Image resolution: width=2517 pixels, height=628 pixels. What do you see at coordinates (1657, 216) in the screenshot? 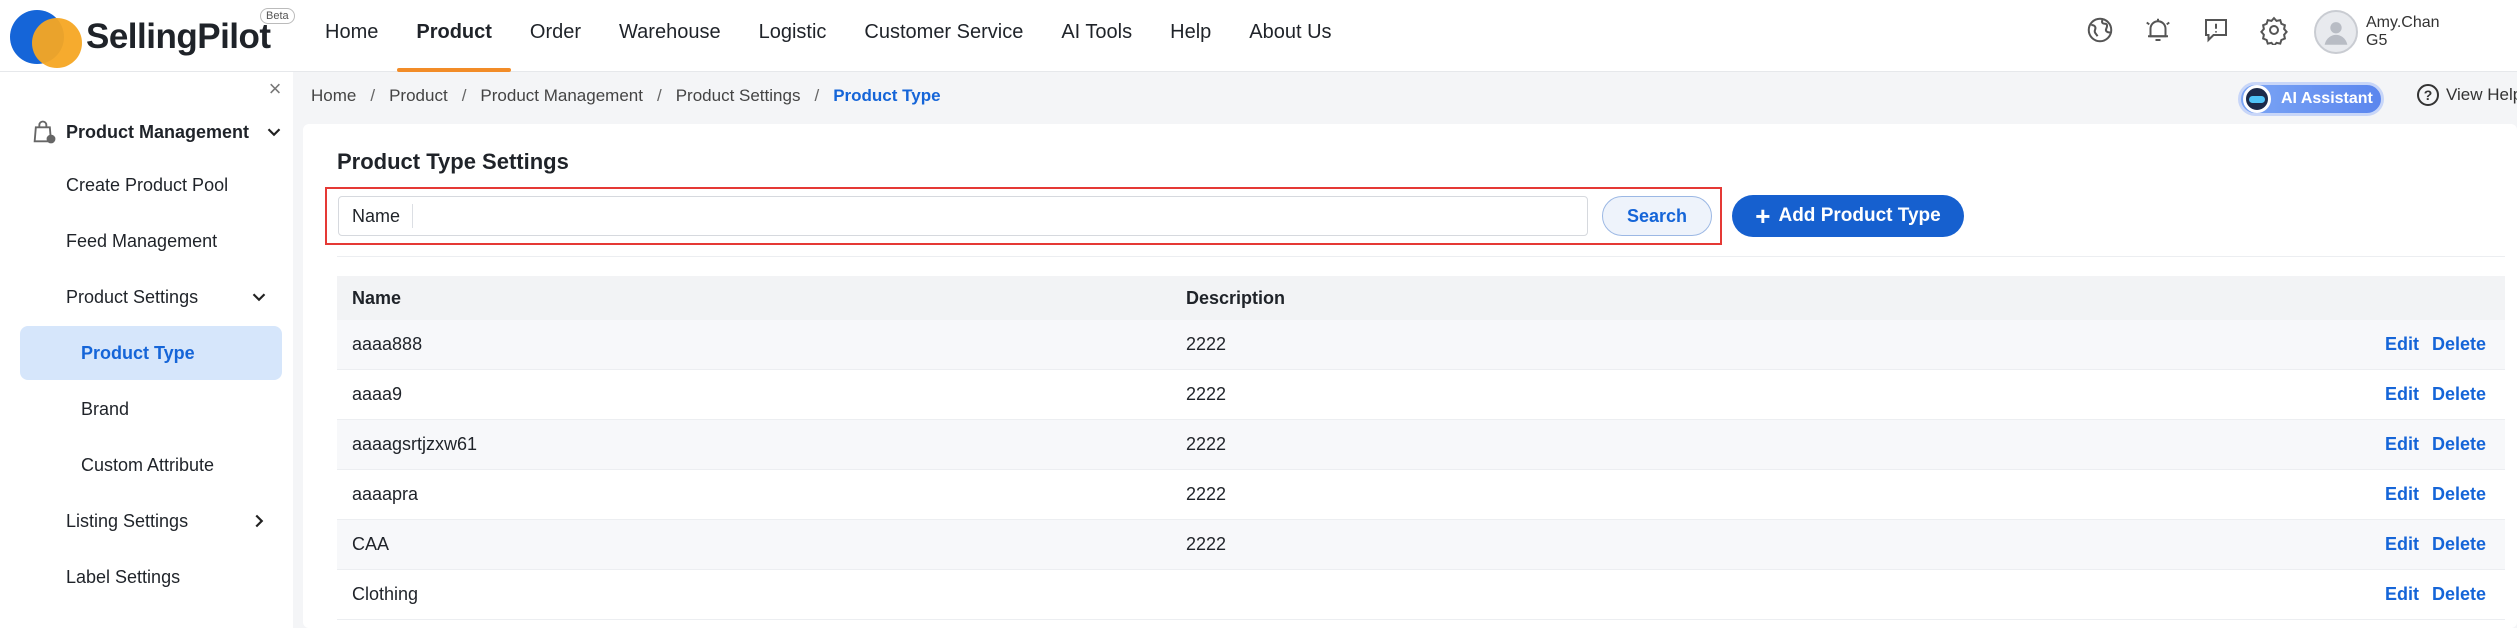
I see `search-button: Search` at bounding box center [1657, 216].